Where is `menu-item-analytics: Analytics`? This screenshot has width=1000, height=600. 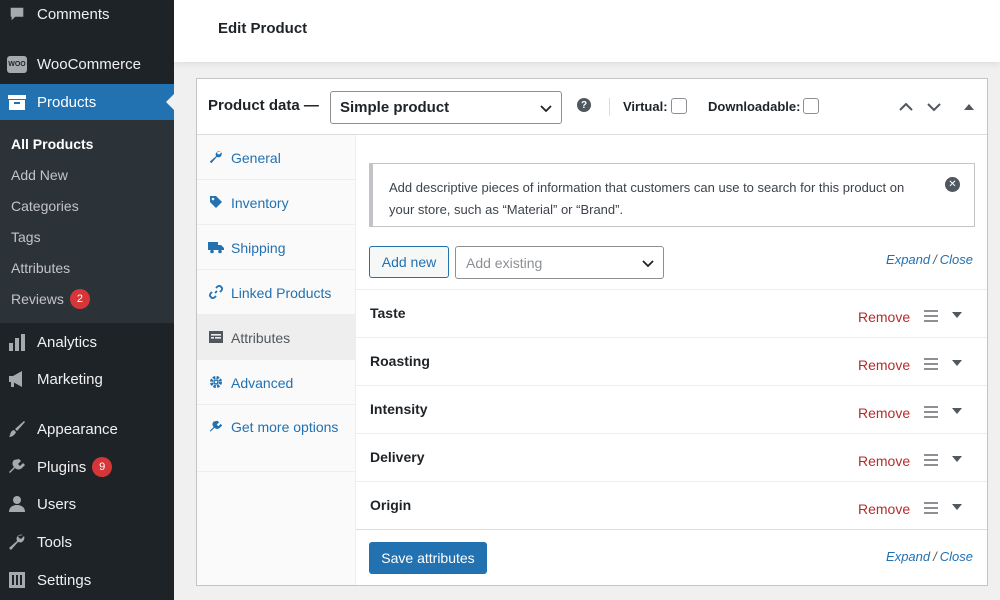 menu-item-analytics: Analytics is located at coordinates (87, 342).